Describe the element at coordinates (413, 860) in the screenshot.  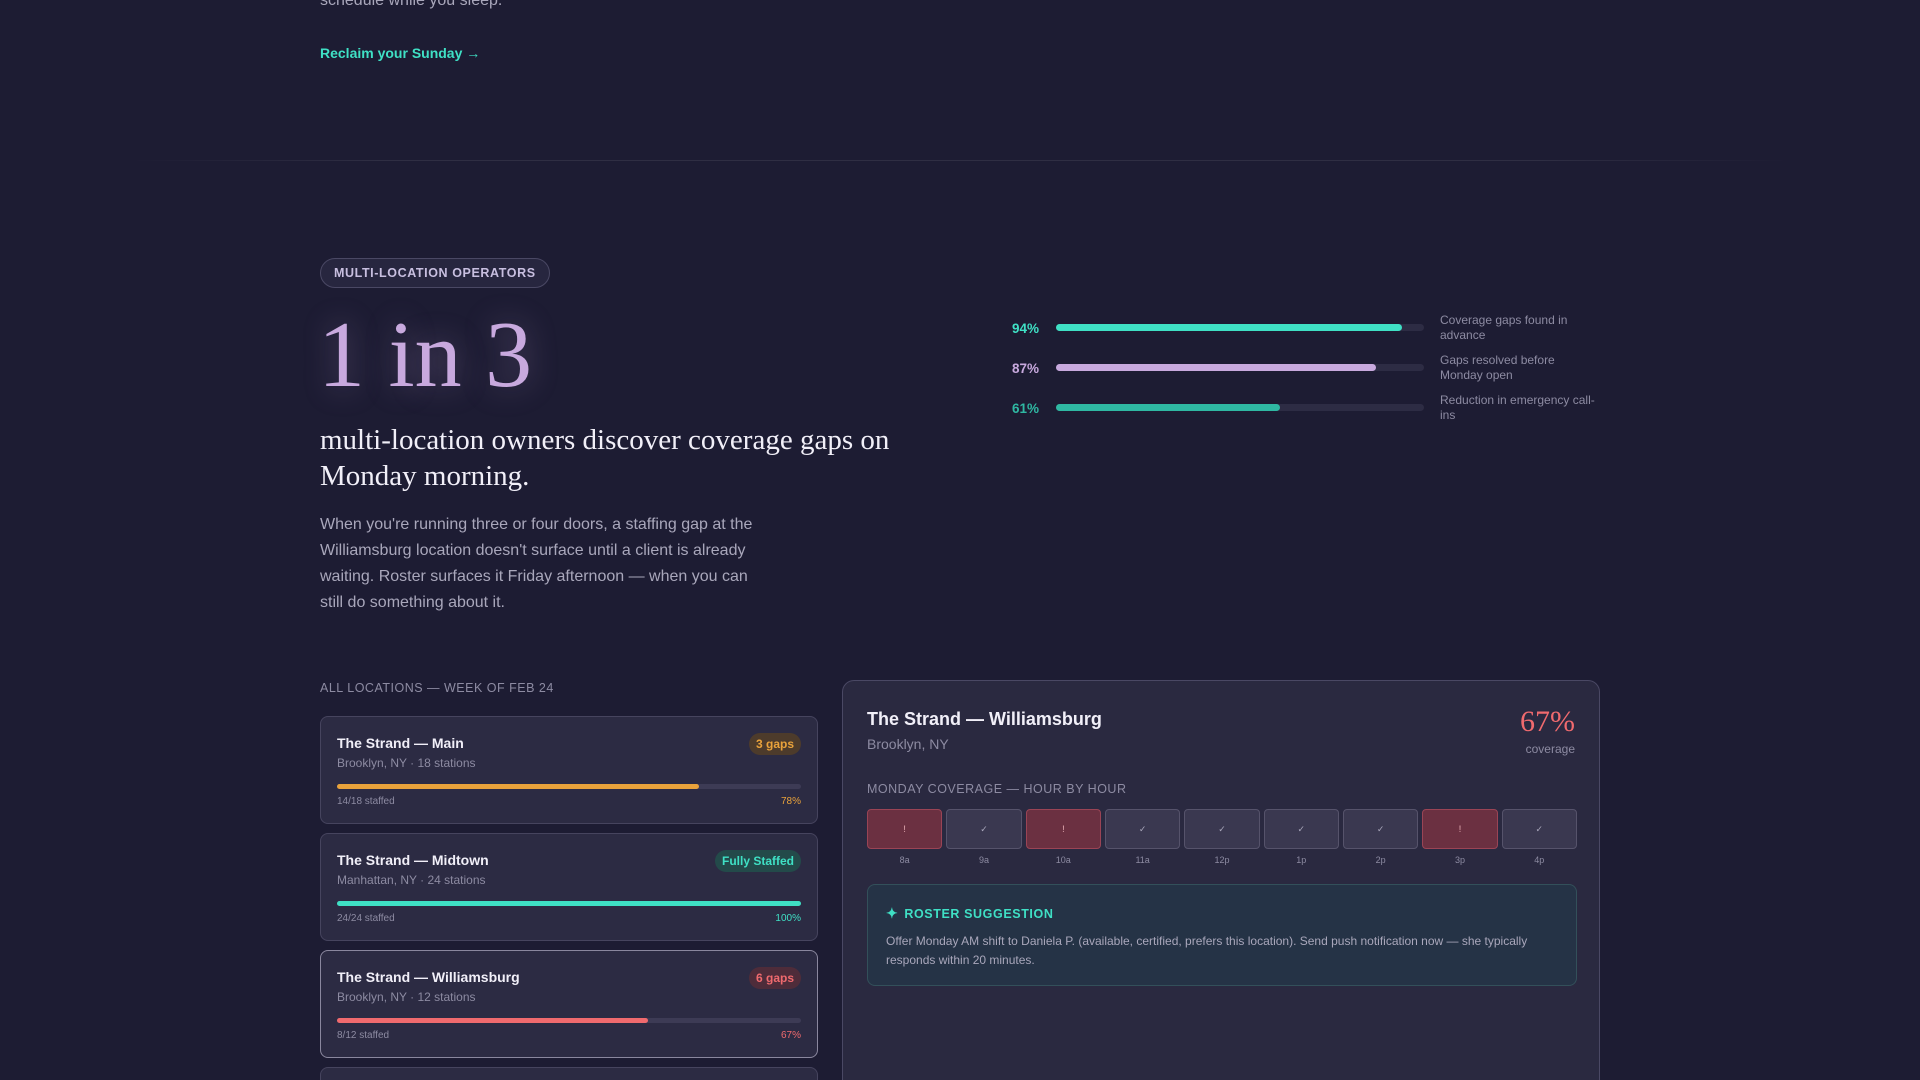
I see `location-name: The Strand — Midtown` at that location.